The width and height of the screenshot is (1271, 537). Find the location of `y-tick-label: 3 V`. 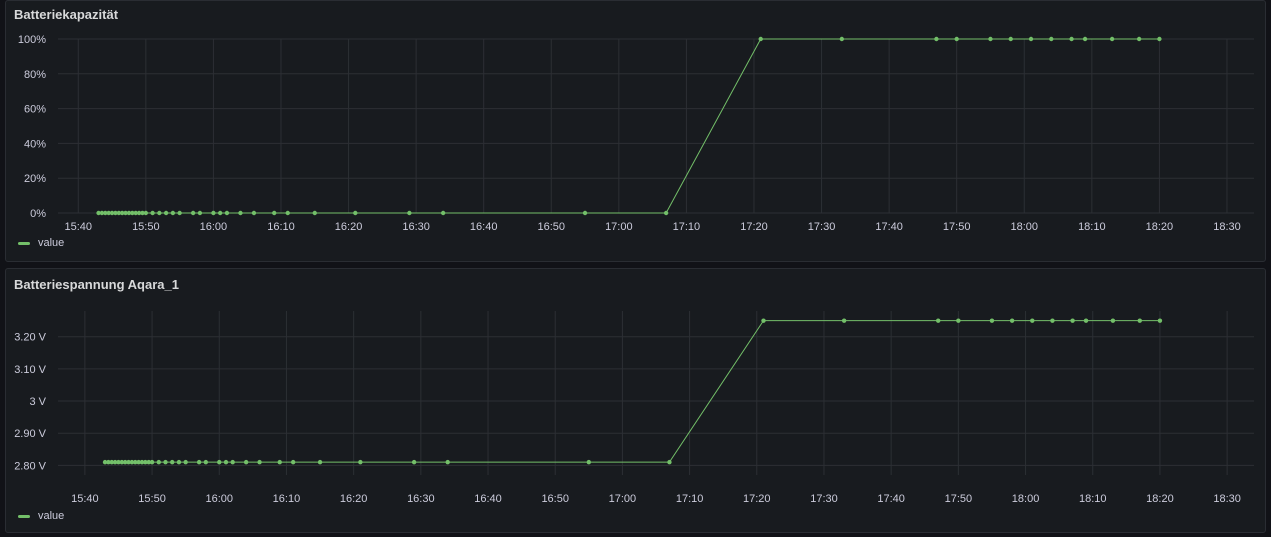

y-tick-label: 3 V is located at coordinates (37, 402).